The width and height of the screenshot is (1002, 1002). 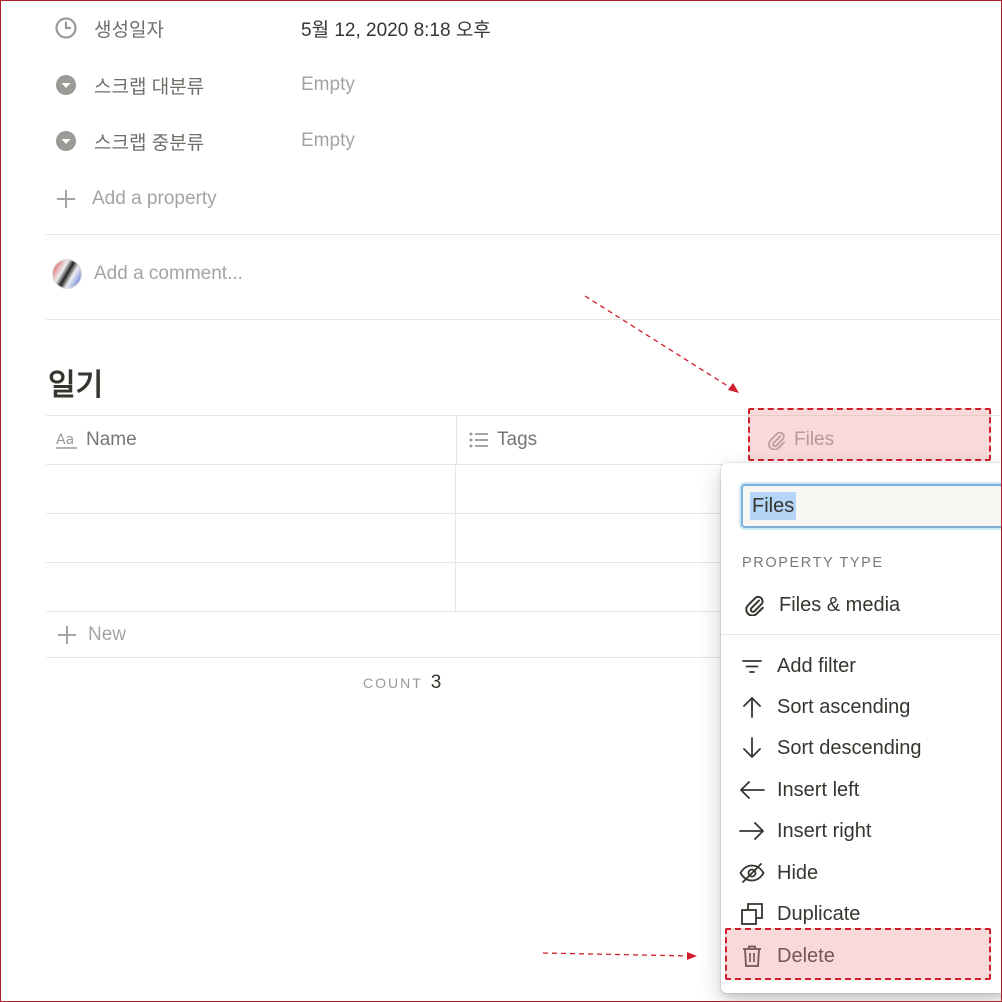 I want to click on annotation-arrows, so click(x=640, y=627).